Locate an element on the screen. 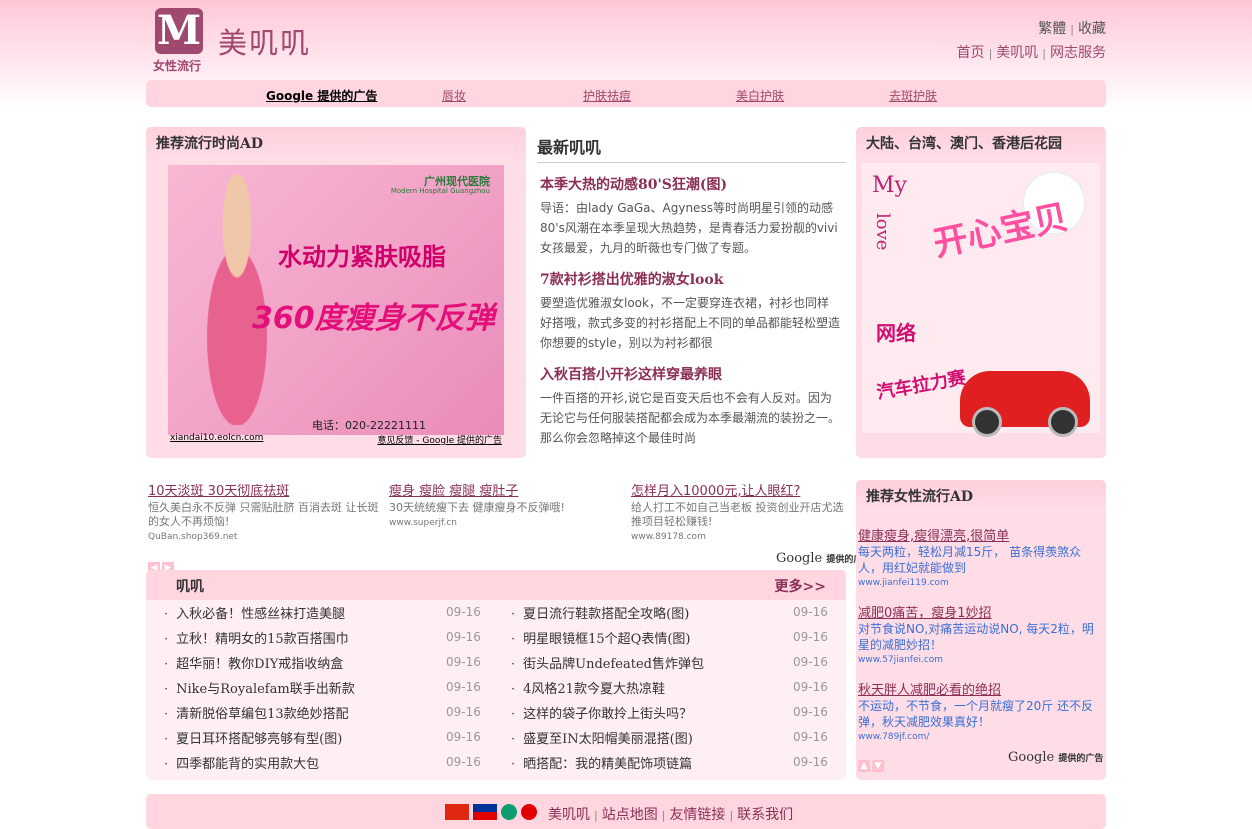 This screenshot has height=829, width=1252. box-title: 推荐流行时尚AD is located at coordinates (336, 143).